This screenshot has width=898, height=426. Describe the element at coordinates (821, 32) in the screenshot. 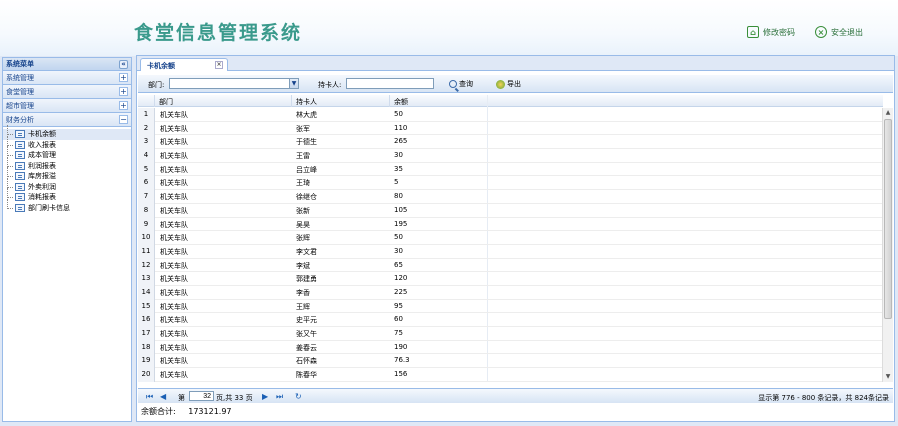

I see `close-circle-icon: ×` at that location.